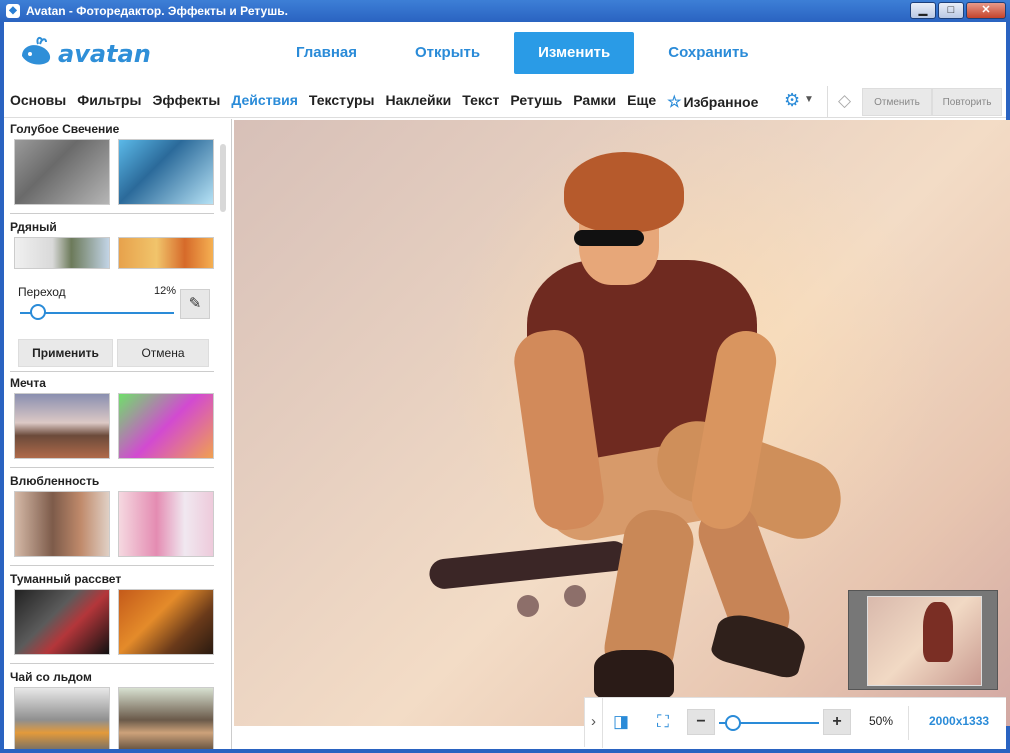  I want to click on whale-icon, so click(36, 50).